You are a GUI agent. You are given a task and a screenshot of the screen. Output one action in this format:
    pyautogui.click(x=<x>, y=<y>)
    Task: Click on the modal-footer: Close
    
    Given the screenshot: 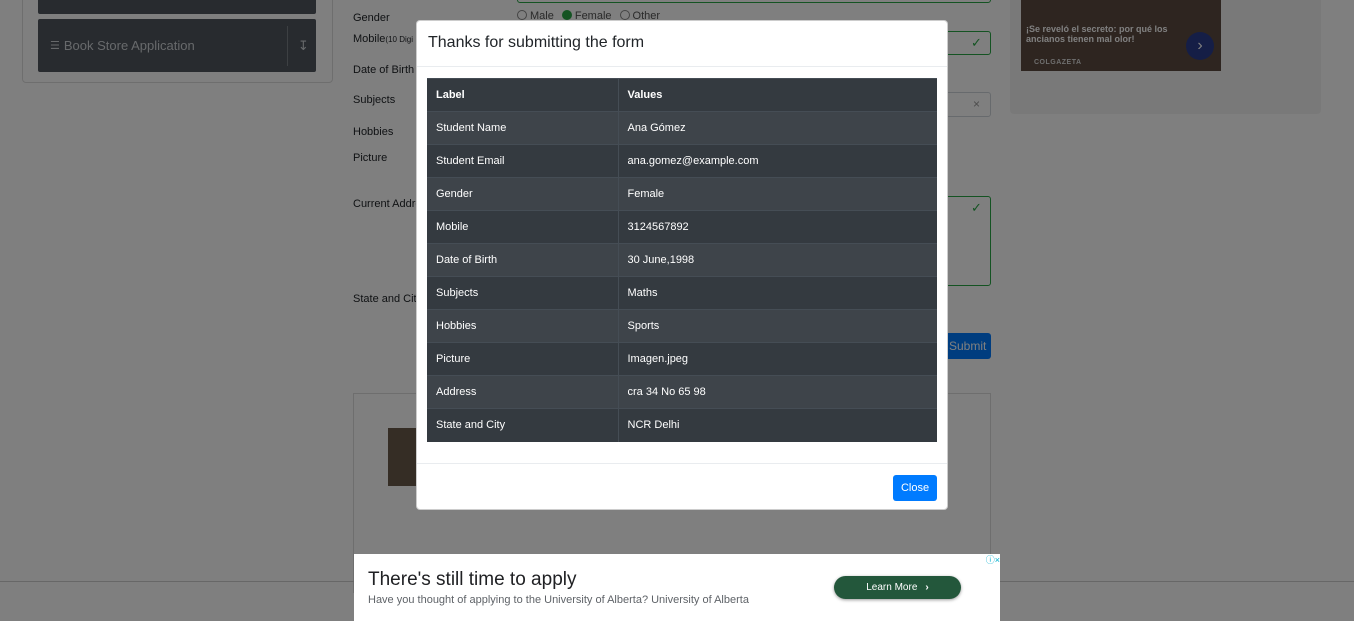 What is the action you would take?
    pyautogui.click(x=682, y=486)
    